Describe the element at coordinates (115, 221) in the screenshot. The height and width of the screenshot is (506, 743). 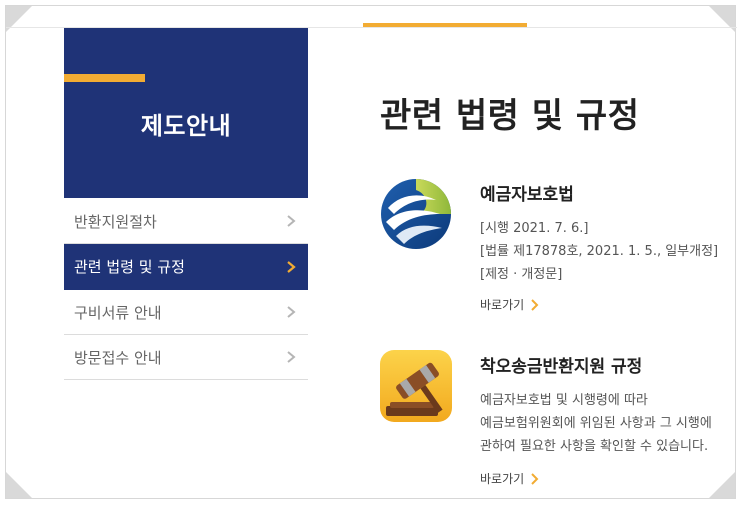
I see `sidebar-item-label: 반환지원절차` at that location.